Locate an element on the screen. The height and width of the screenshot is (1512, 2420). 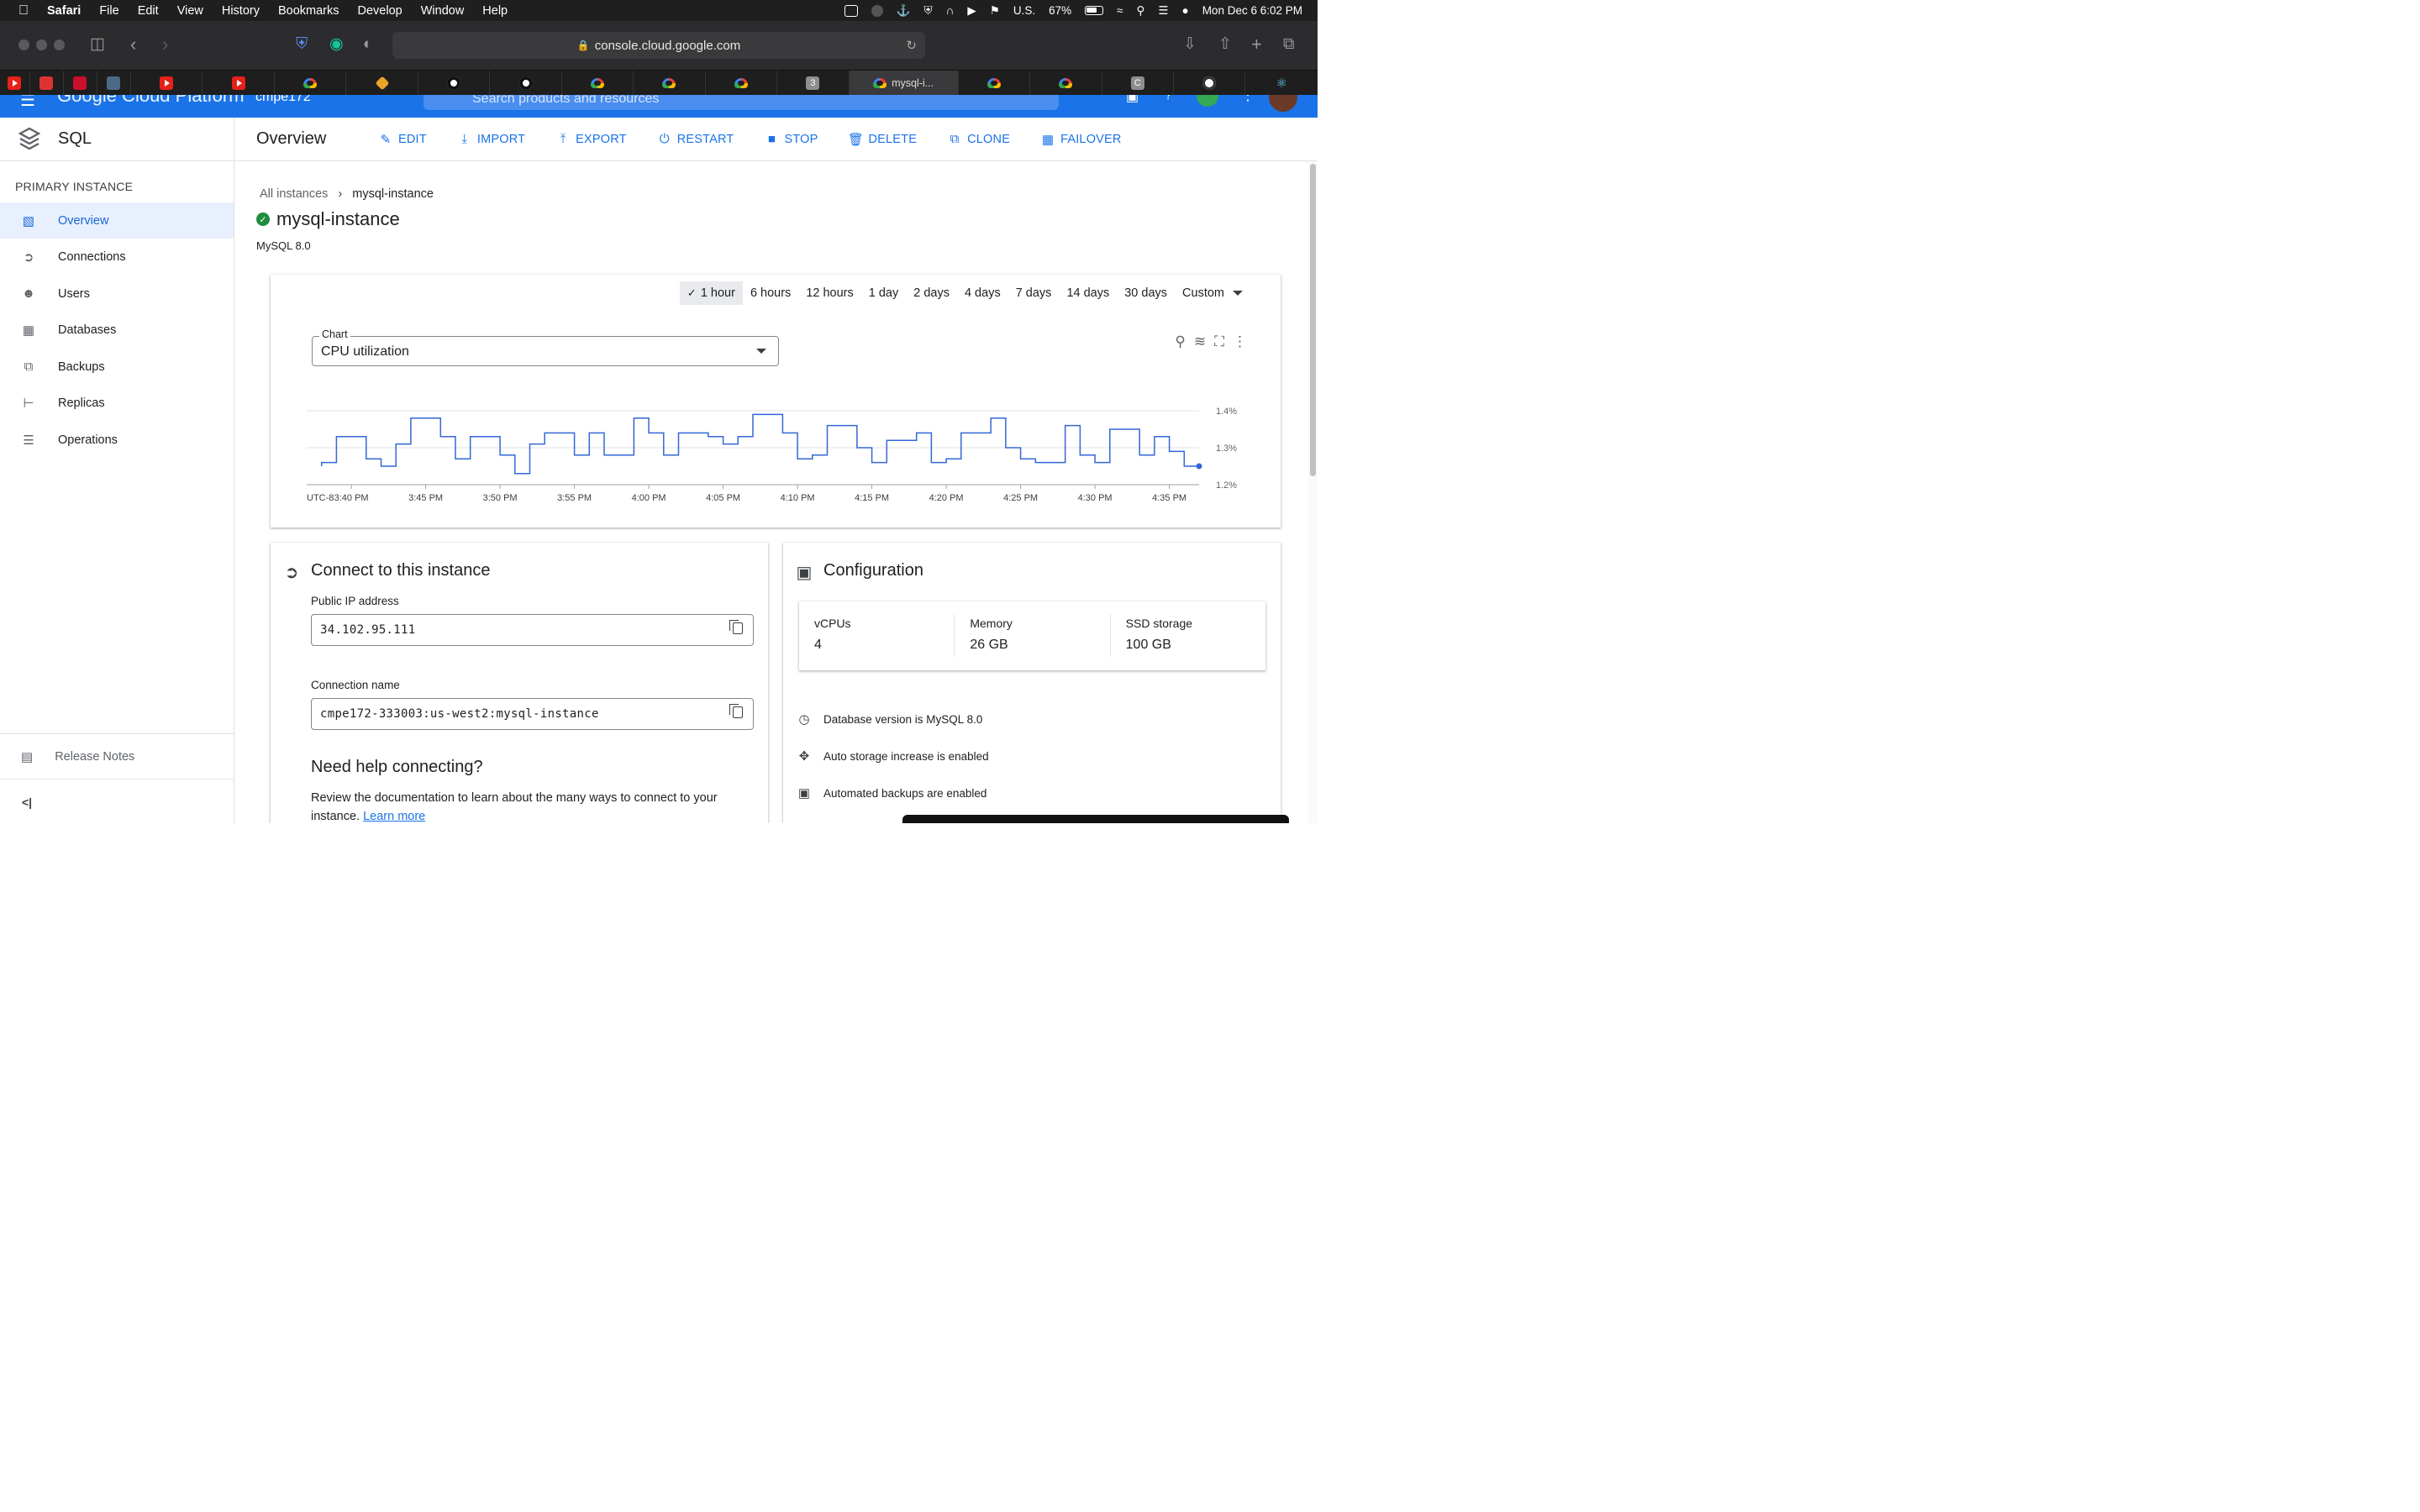
menu-file: File is located at coordinates (109, 11).